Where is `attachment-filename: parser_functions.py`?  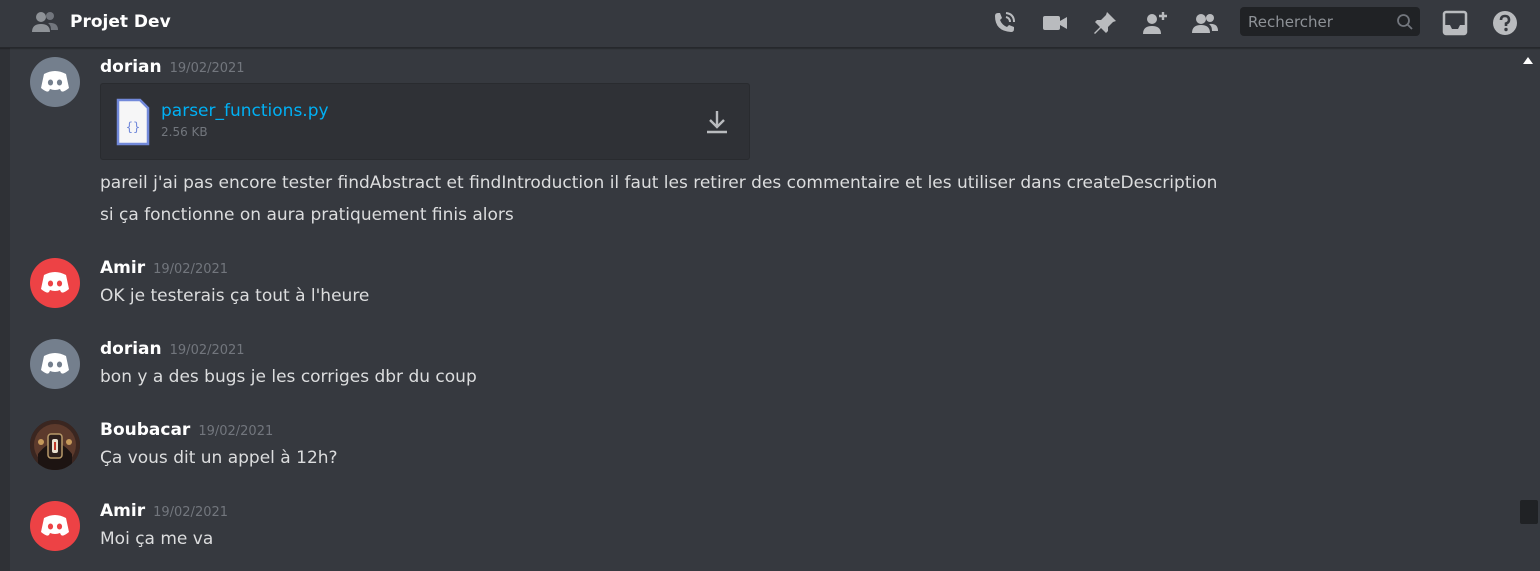 attachment-filename: parser_functions.py is located at coordinates (245, 111).